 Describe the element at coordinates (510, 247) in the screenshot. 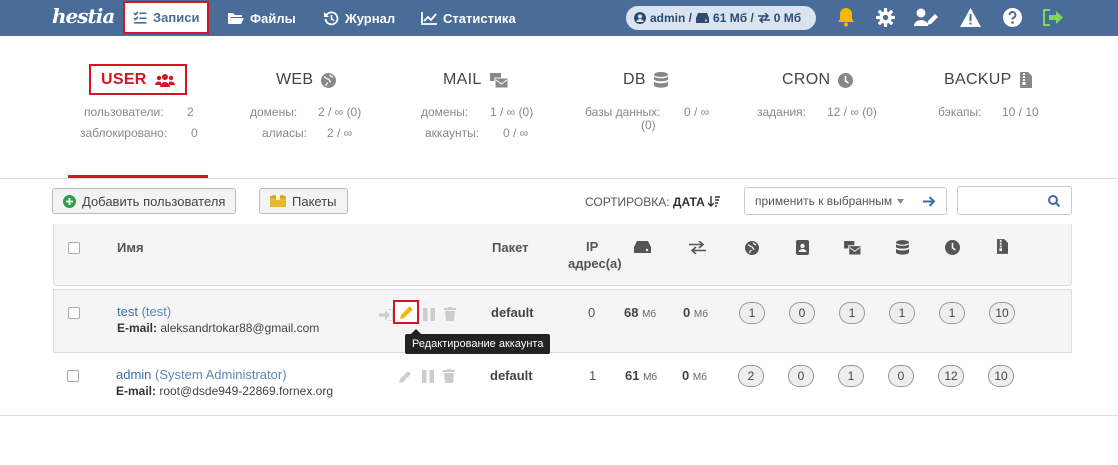

I see `header-package: Пакет` at that location.